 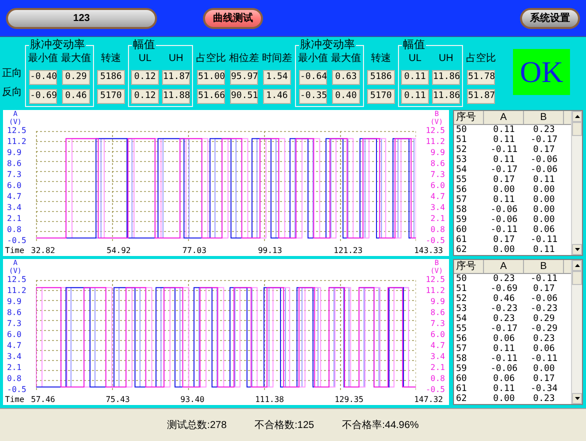 I want to click on axis-tick: 77.03, so click(x=194, y=251).